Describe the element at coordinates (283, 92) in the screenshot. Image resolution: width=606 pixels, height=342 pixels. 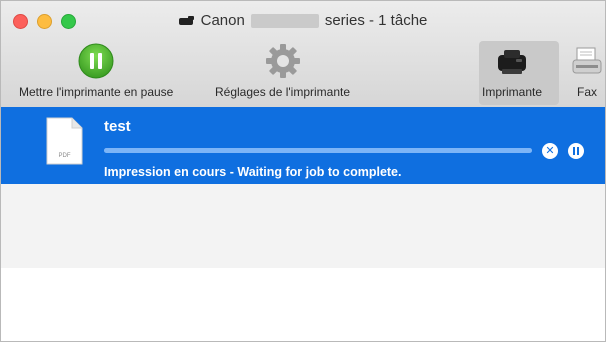
I see `printer-settings-label: Réglages de l'imprimante` at that location.